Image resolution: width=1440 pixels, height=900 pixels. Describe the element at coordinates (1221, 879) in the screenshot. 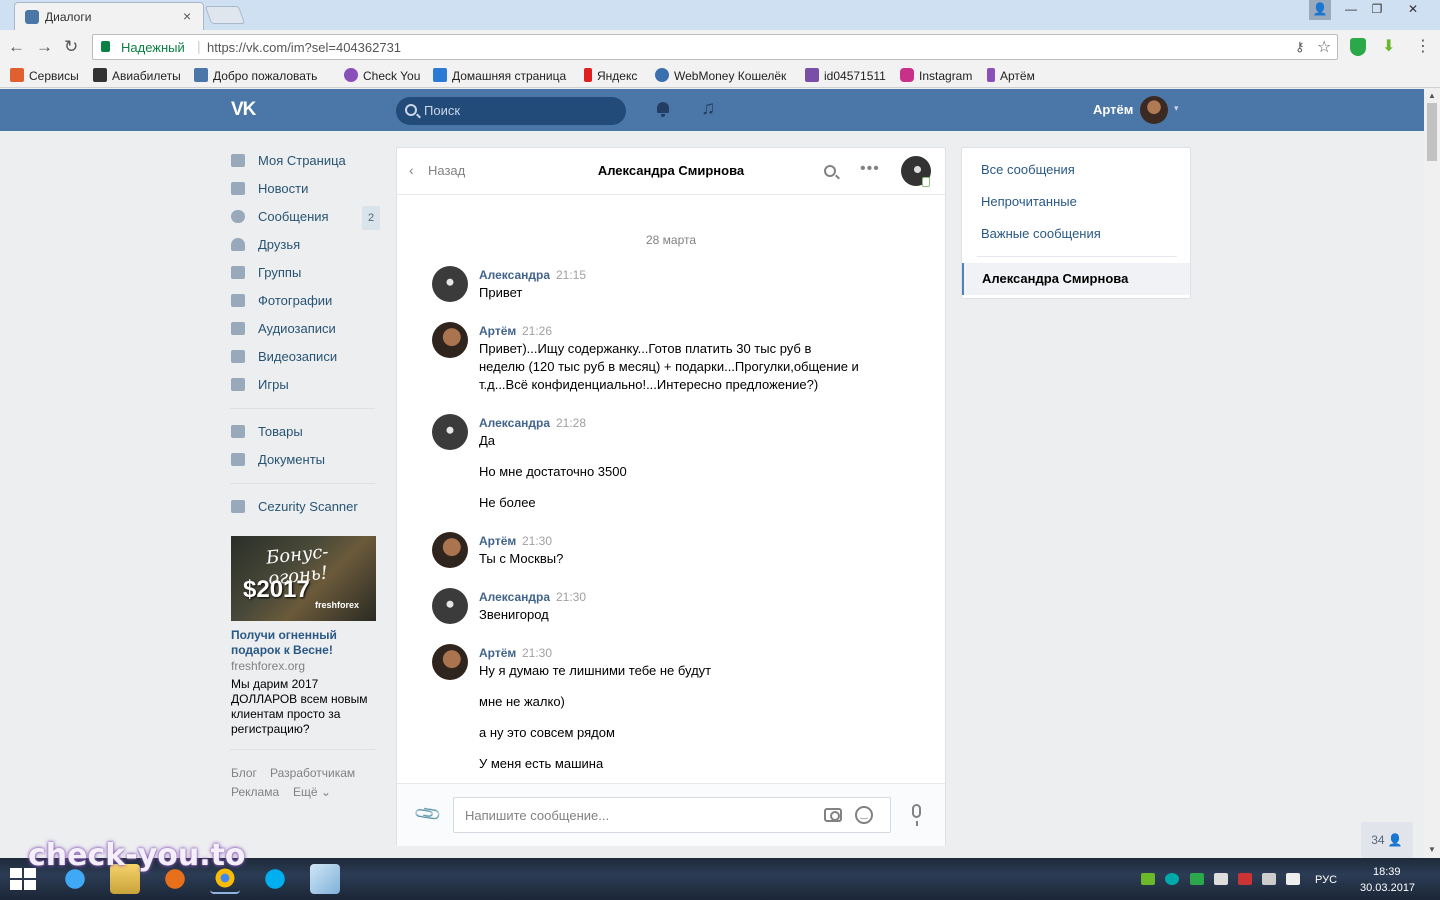

I see `tray-flag-icon` at that location.